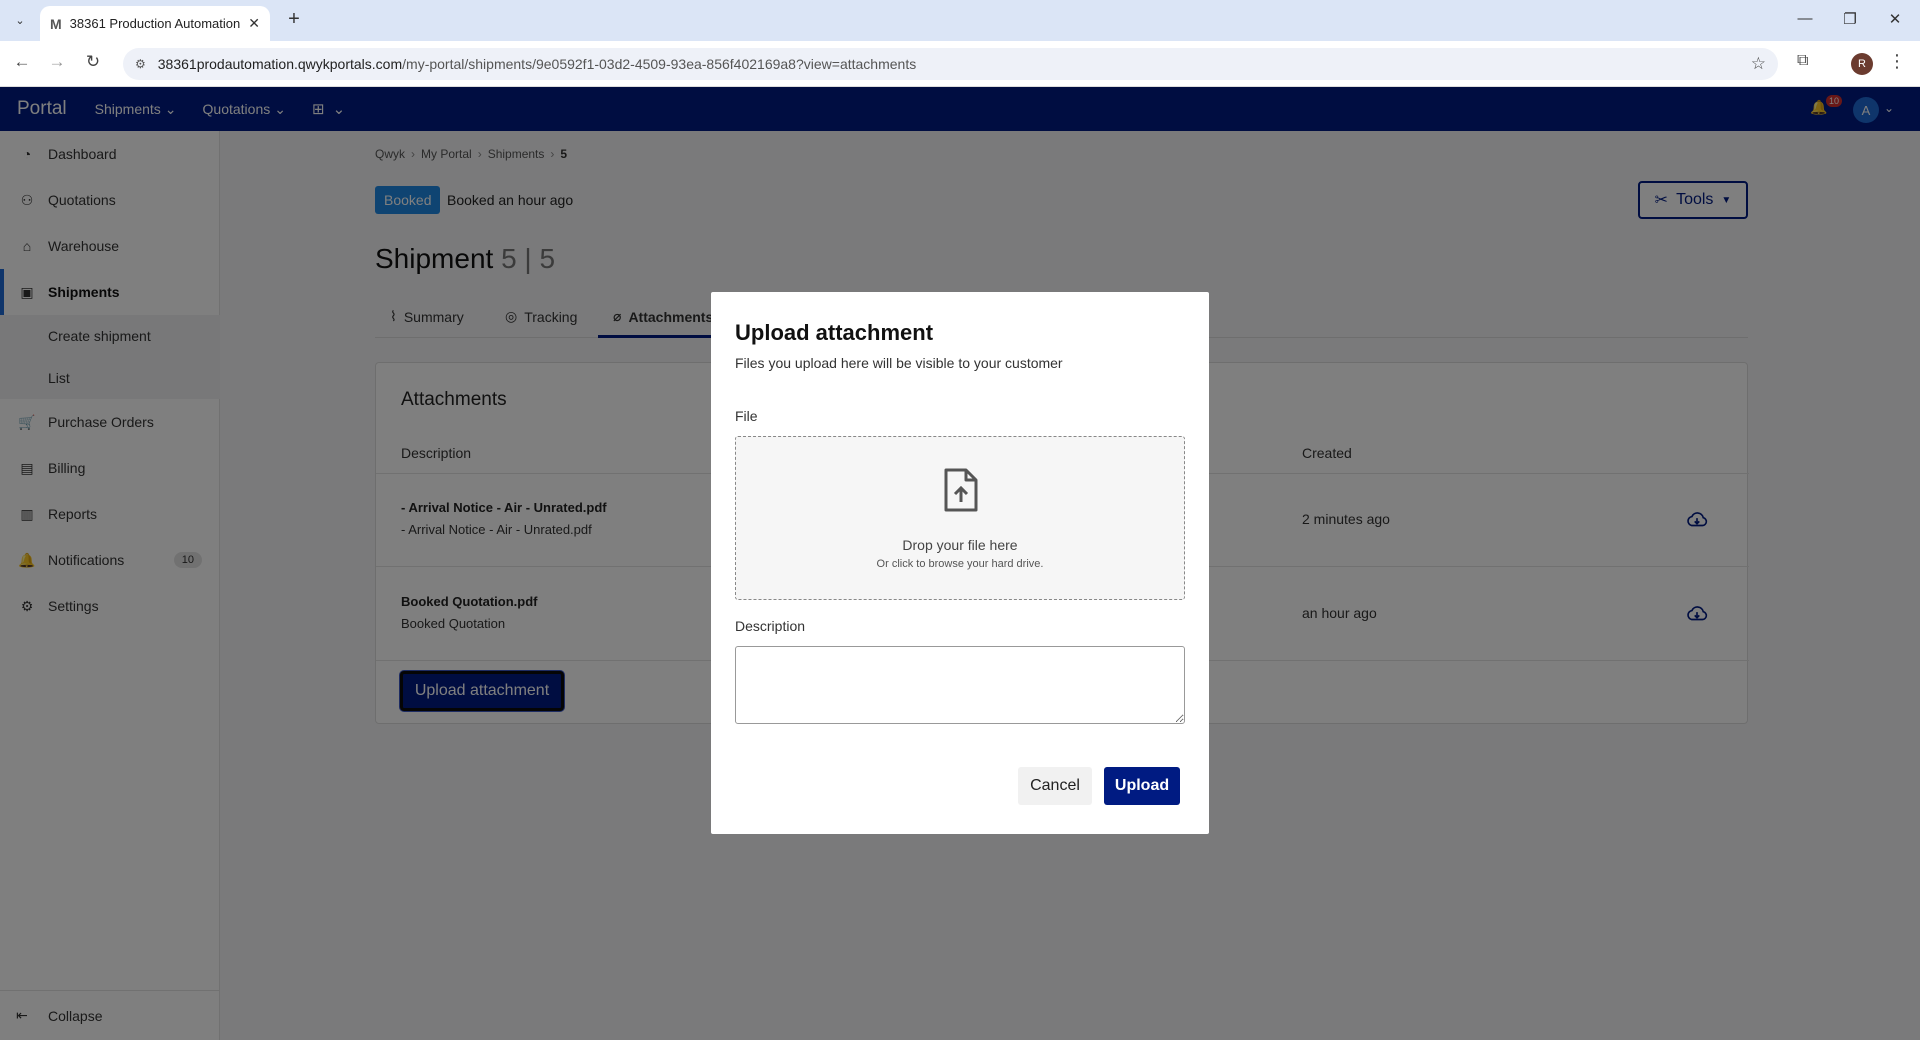 Image resolution: width=1920 pixels, height=1040 pixels. What do you see at coordinates (770, 626) in the screenshot?
I see `description-label: Description` at bounding box center [770, 626].